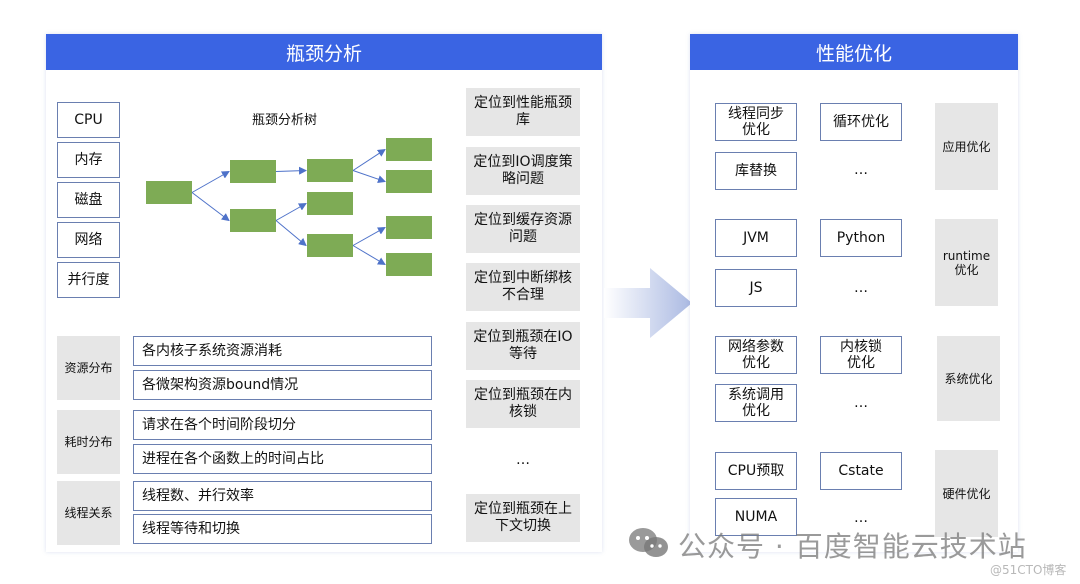 Image resolution: width=1080 pixels, height=584 pixels. Describe the element at coordinates (861, 471) in the screenshot. I see `opt-item: Cstate` at that location.